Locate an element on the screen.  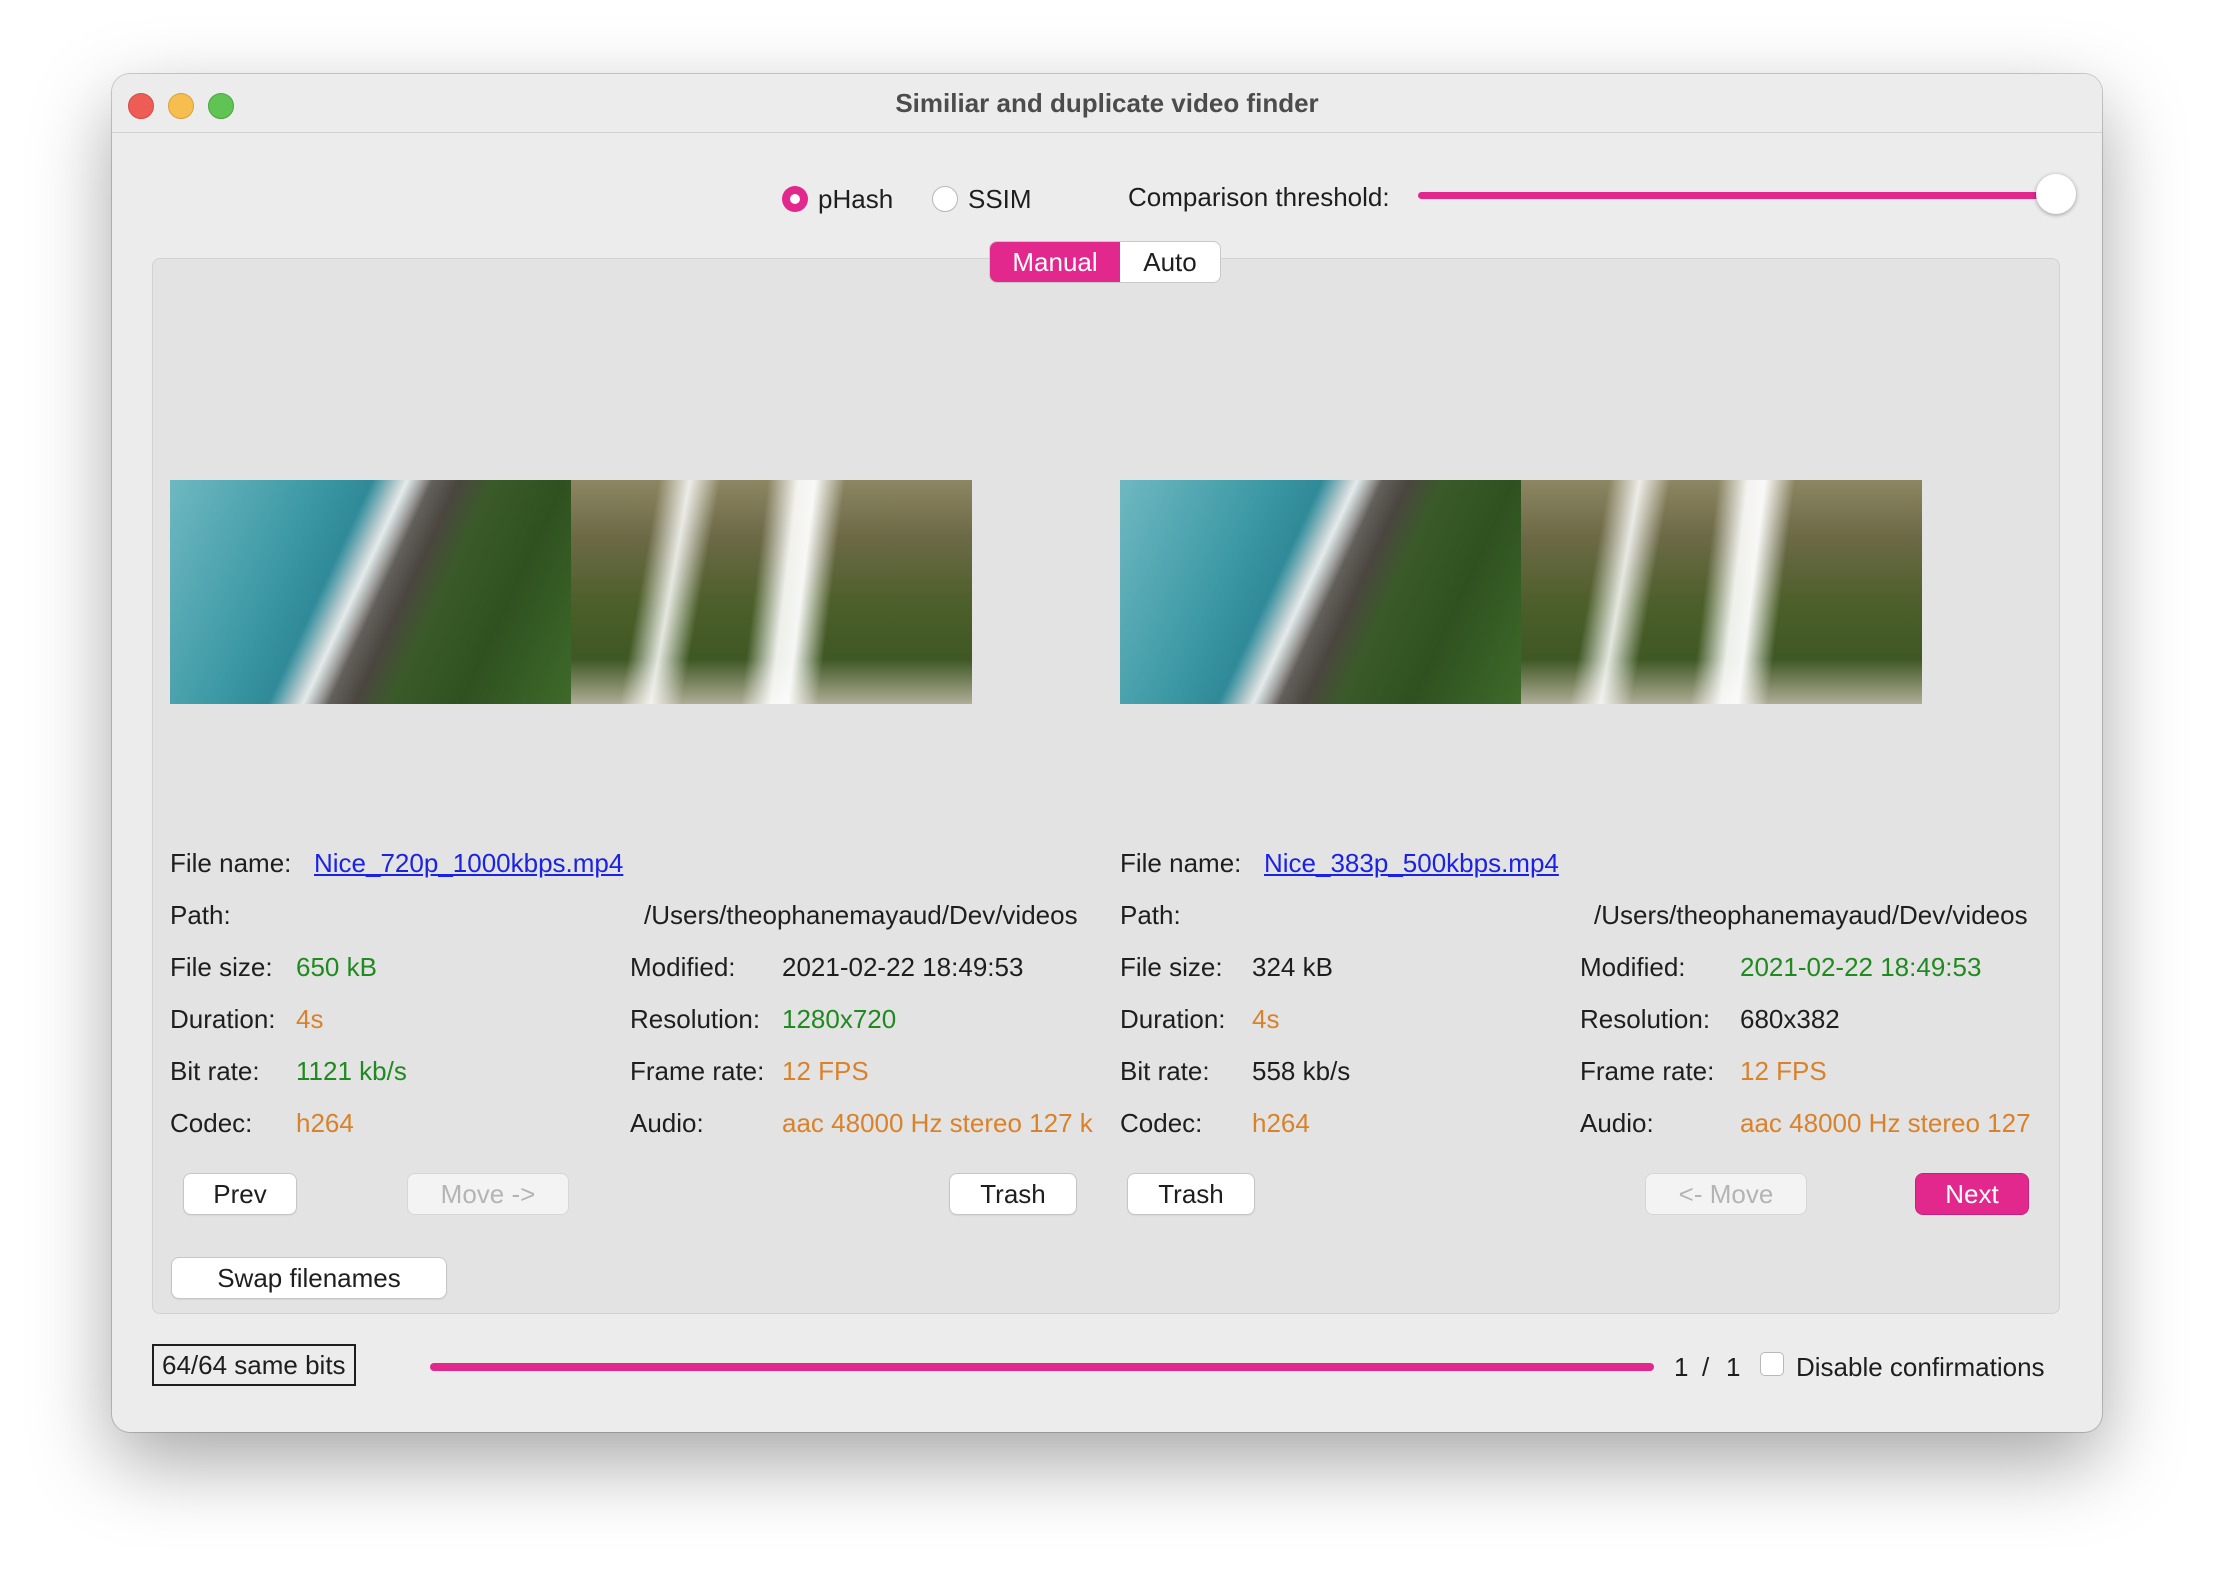
left-audio-label: Audio: is located at coordinates (667, 1123).